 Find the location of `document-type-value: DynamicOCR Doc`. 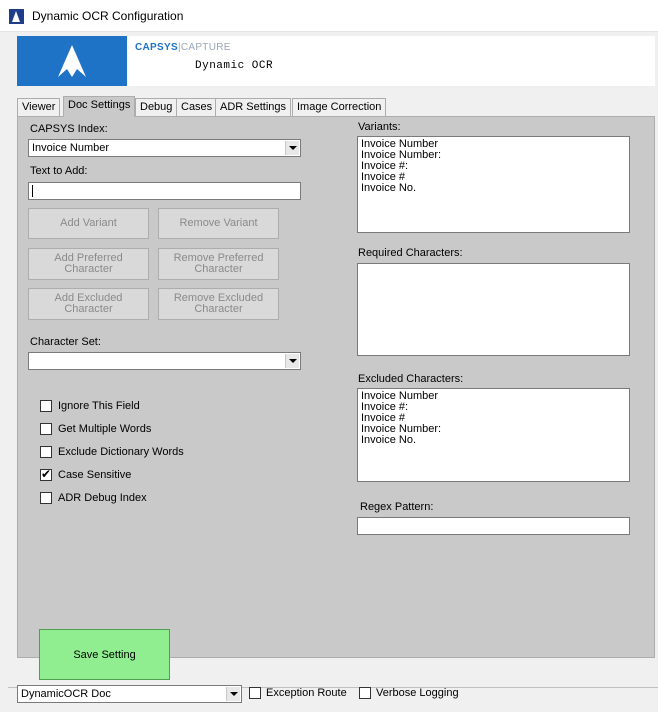

document-type-value: DynamicOCR Doc is located at coordinates (66, 694).